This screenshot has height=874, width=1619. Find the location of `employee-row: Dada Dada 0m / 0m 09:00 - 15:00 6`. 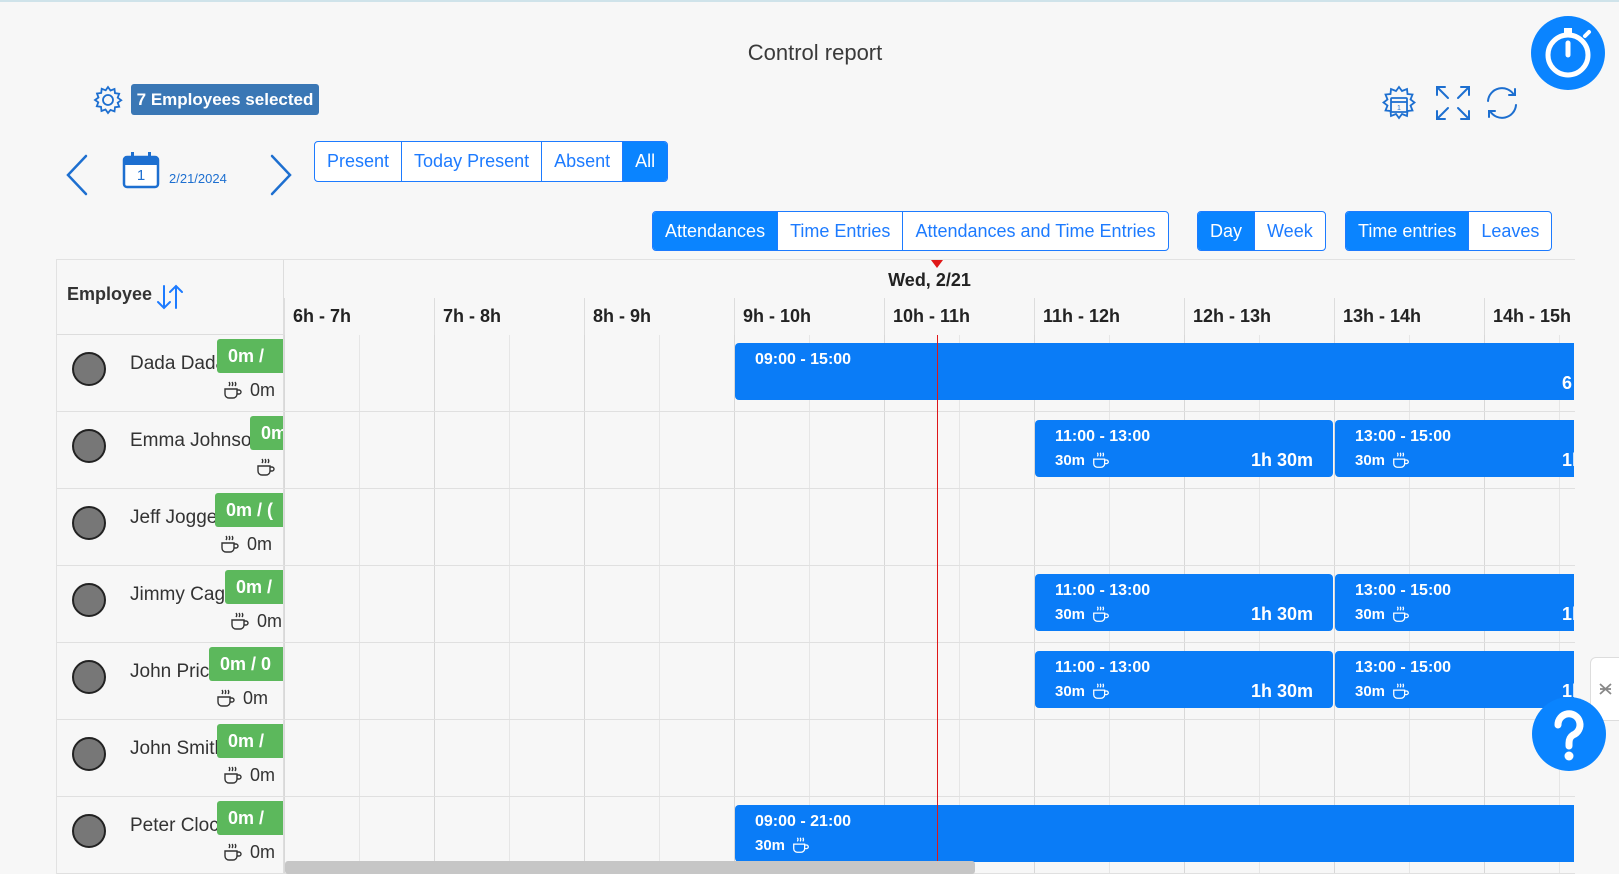

employee-row: Dada Dada 0m / 0m 09:00 - 15:00 6 is located at coordinates (816, 373).